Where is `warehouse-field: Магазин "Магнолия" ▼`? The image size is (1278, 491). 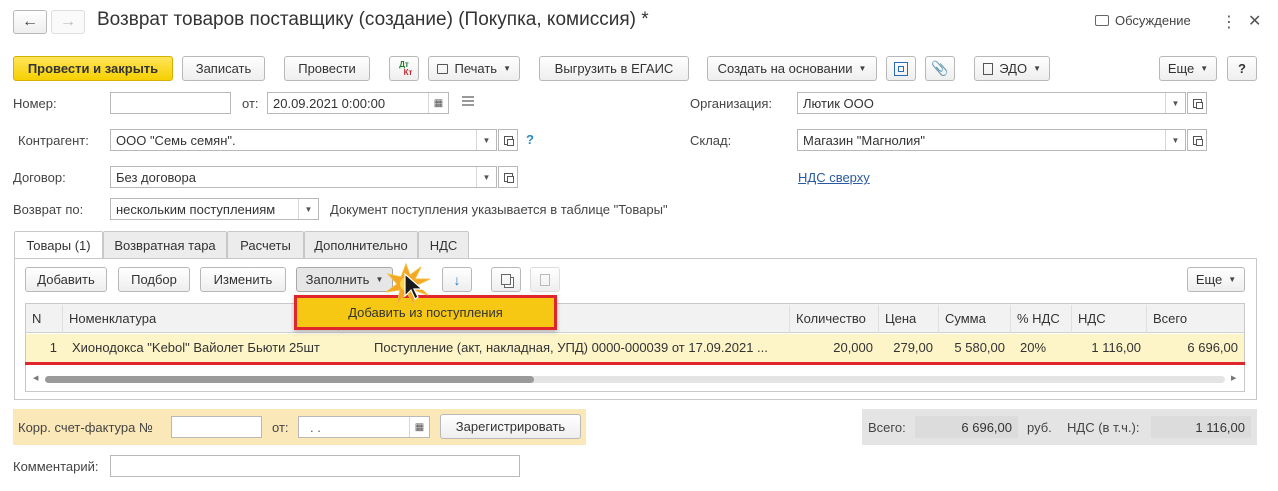
warehouse-field: Магазин "Магнолия" ▼ is located at coordinates (991, 140).